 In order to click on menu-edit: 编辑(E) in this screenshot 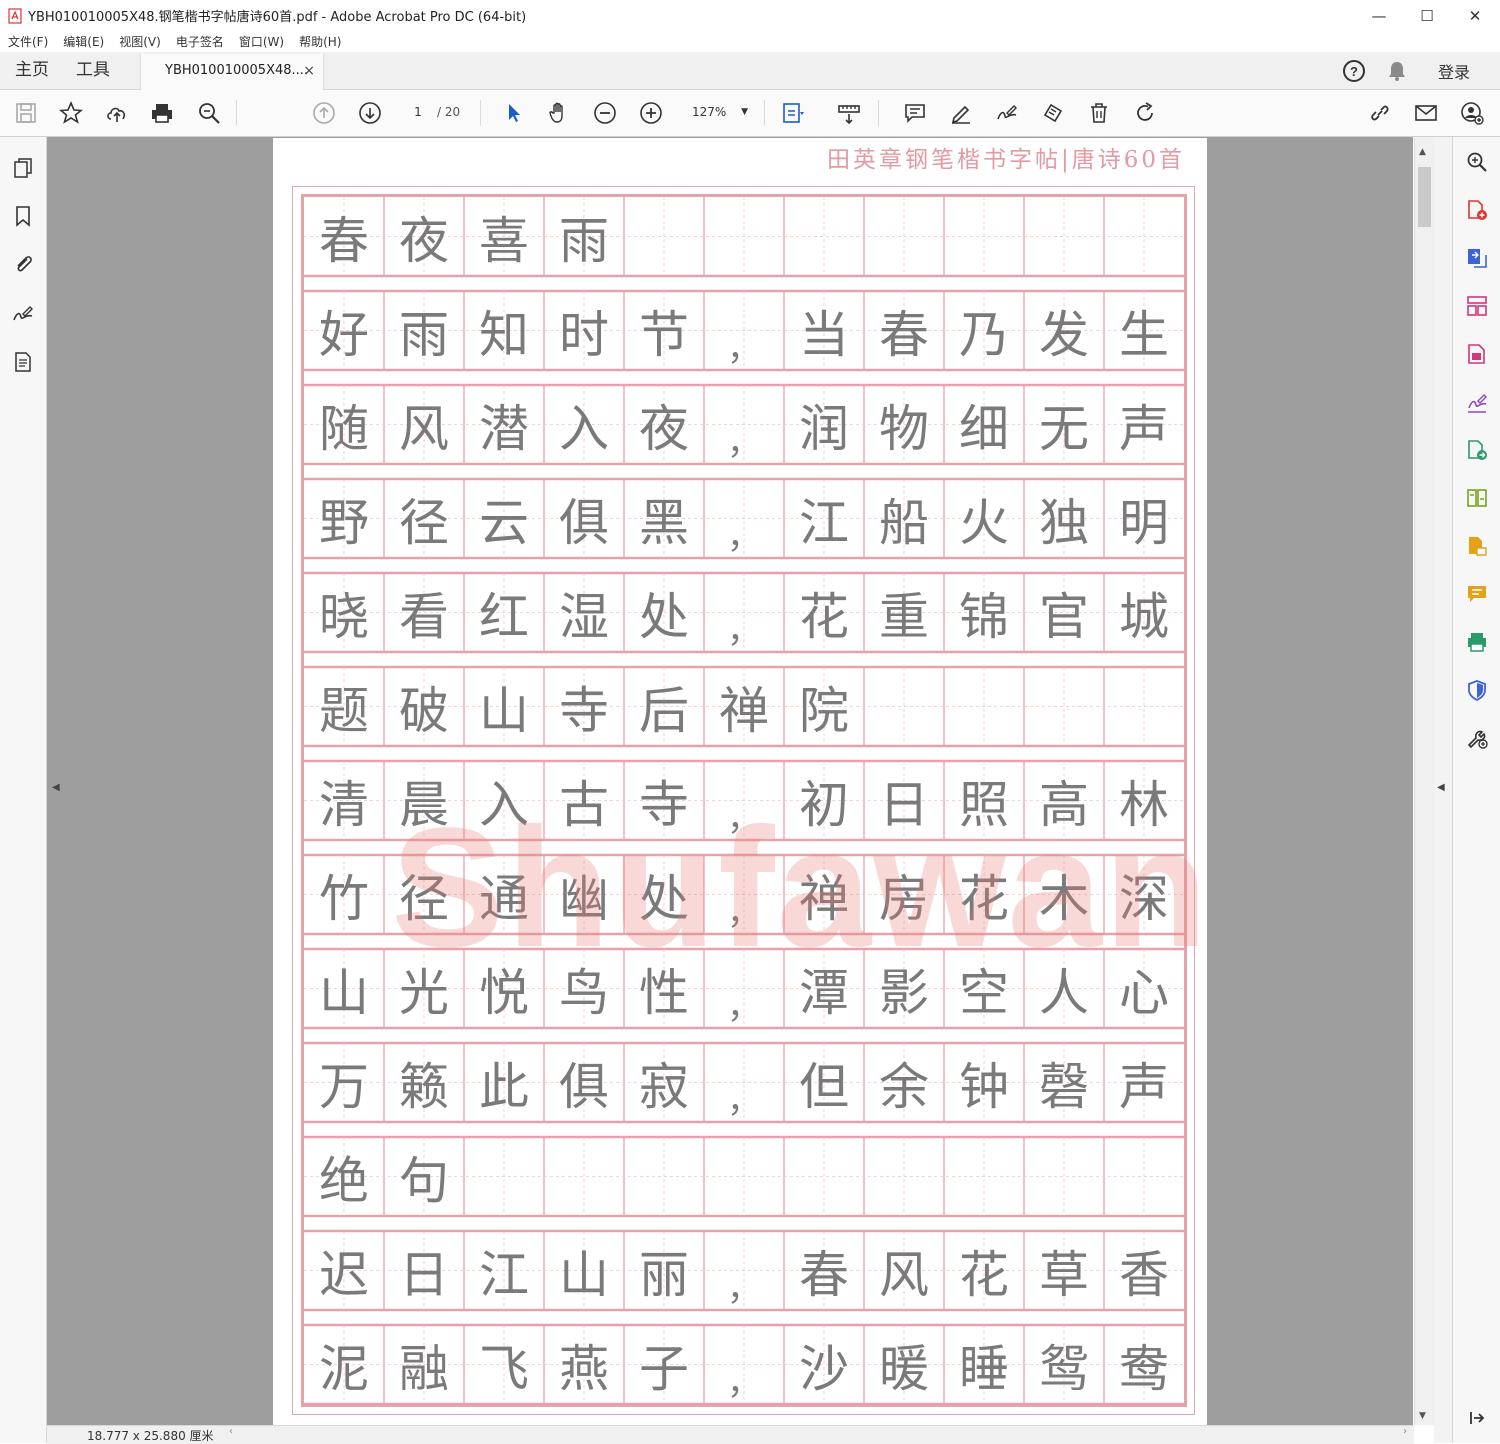, I will do `click(83, 41)`.